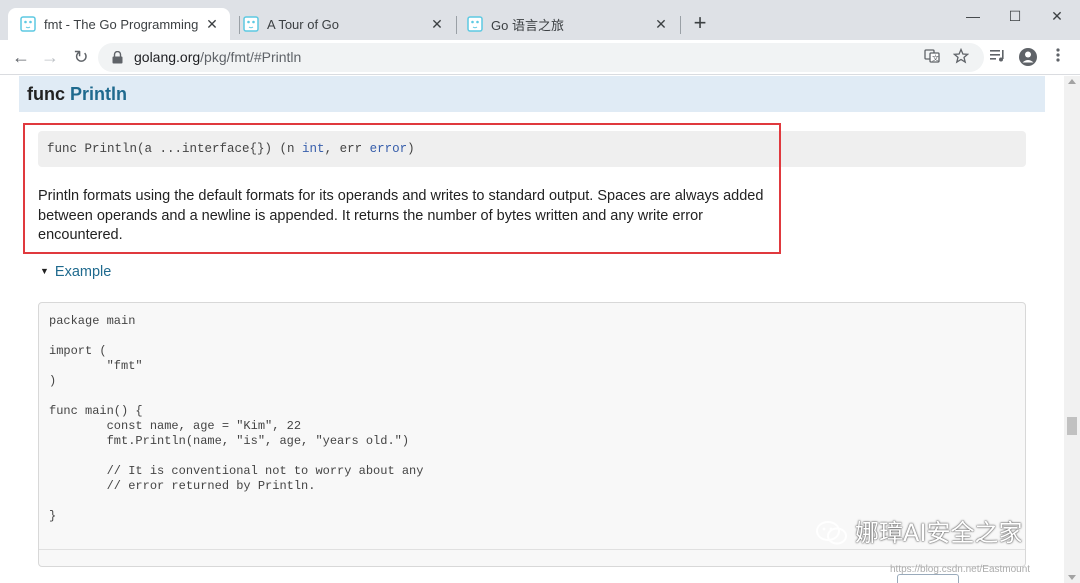 The width and height of the screenshot is (1080, 583). I want to click on tab-fmt: fmt - The Go Programming La ✕, so click(119, 24).